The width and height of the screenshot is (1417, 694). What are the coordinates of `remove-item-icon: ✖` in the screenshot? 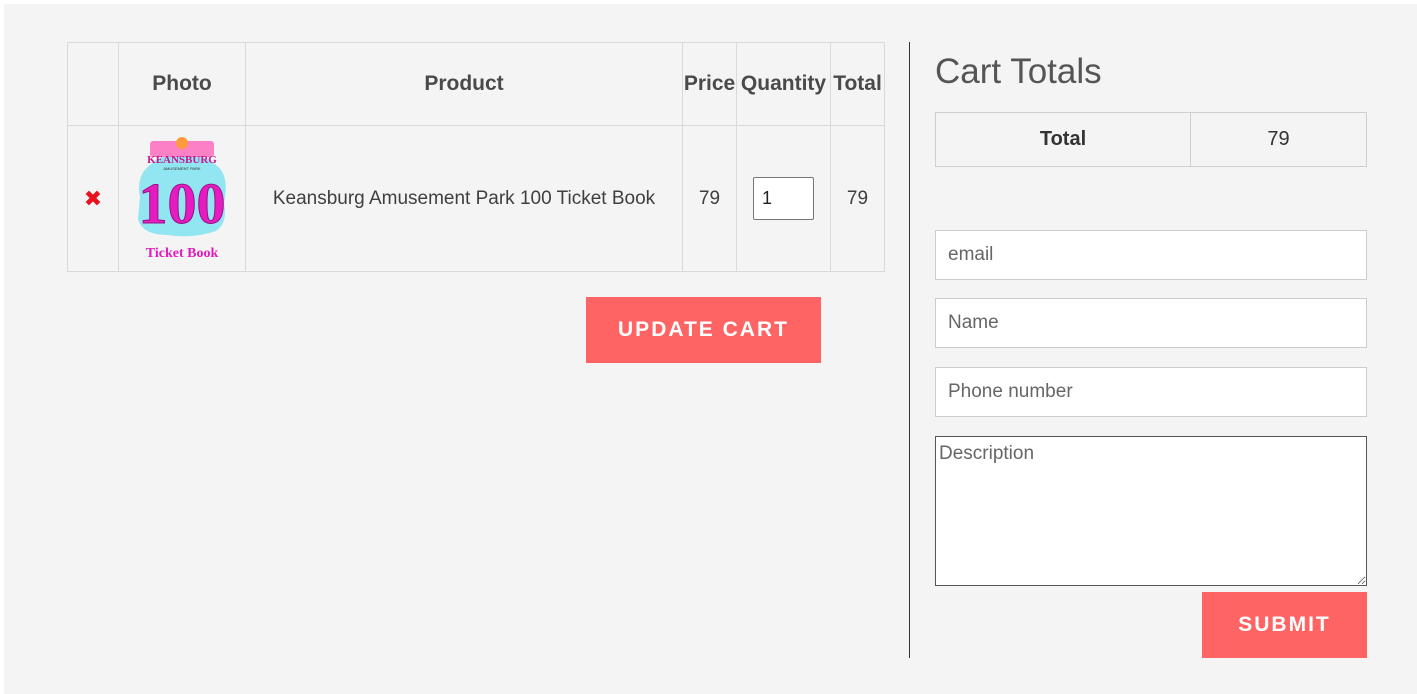 It's located at (93, 198).